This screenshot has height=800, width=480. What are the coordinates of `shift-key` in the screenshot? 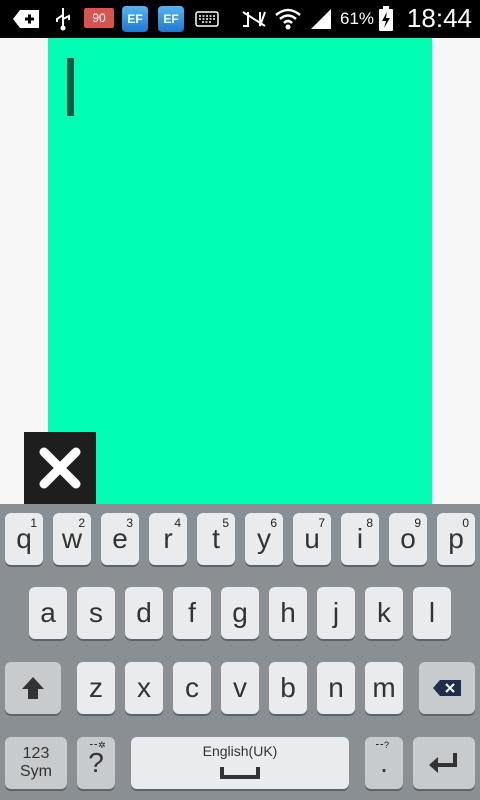 It's located at (33, 688).